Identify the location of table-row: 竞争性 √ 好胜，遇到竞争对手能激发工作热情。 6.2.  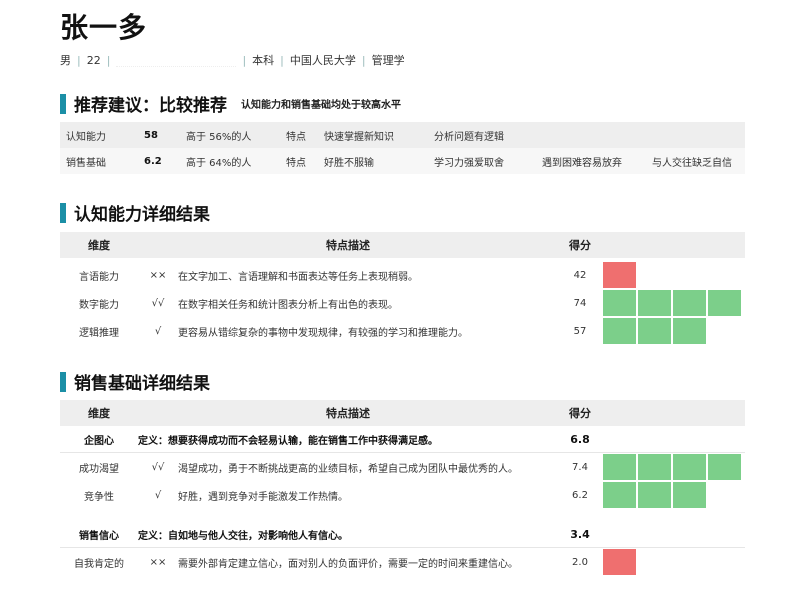
(402, 495).